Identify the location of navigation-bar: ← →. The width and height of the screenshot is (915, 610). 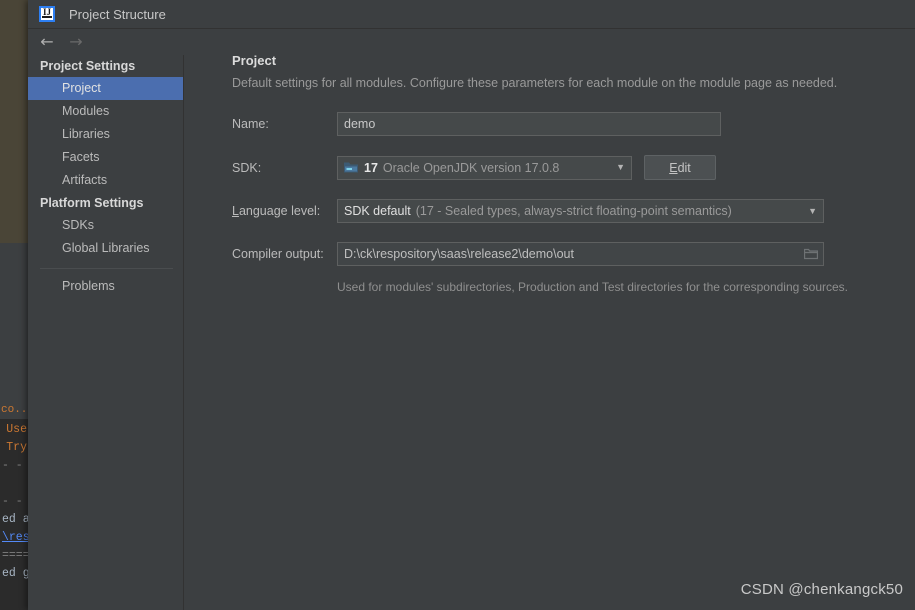
(105, 42).